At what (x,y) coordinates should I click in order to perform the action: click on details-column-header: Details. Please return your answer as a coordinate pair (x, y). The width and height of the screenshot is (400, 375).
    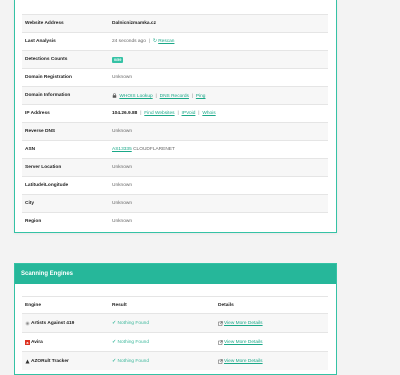
    Looking at the image, I should click on (226, 305).